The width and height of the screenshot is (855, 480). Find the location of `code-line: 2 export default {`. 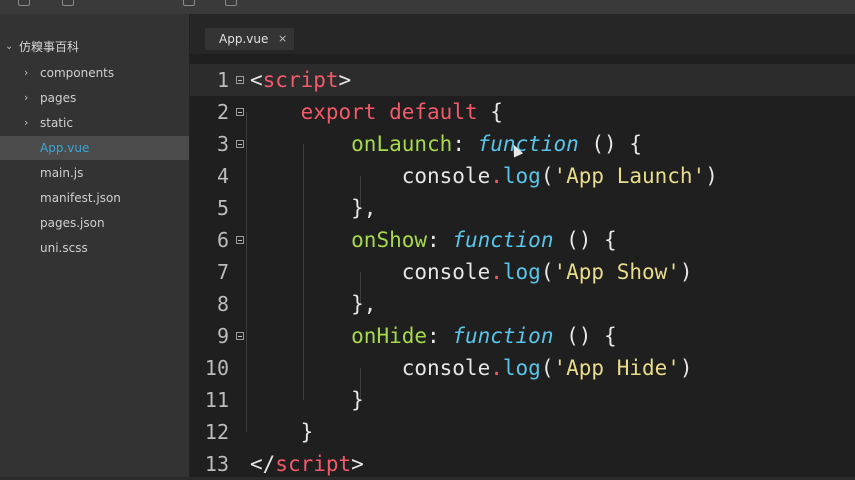

code-line: 2 export default { is located at coordinates (522, 112).